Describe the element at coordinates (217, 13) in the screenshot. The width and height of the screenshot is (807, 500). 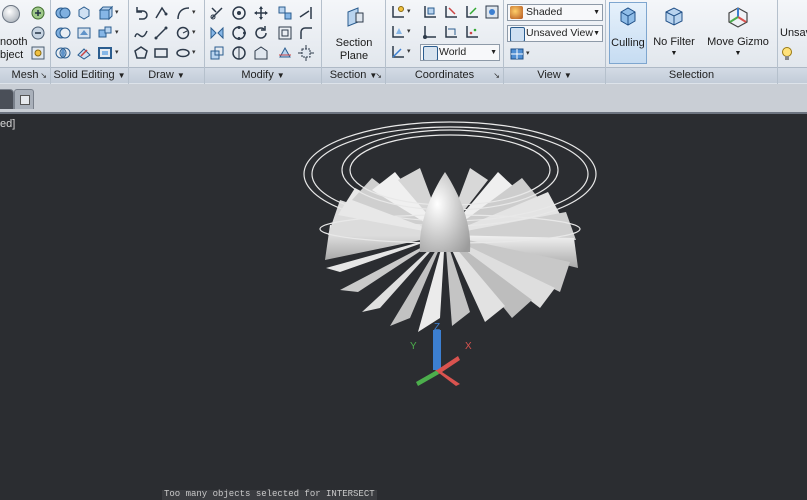
I see `trim-icon` at that location.